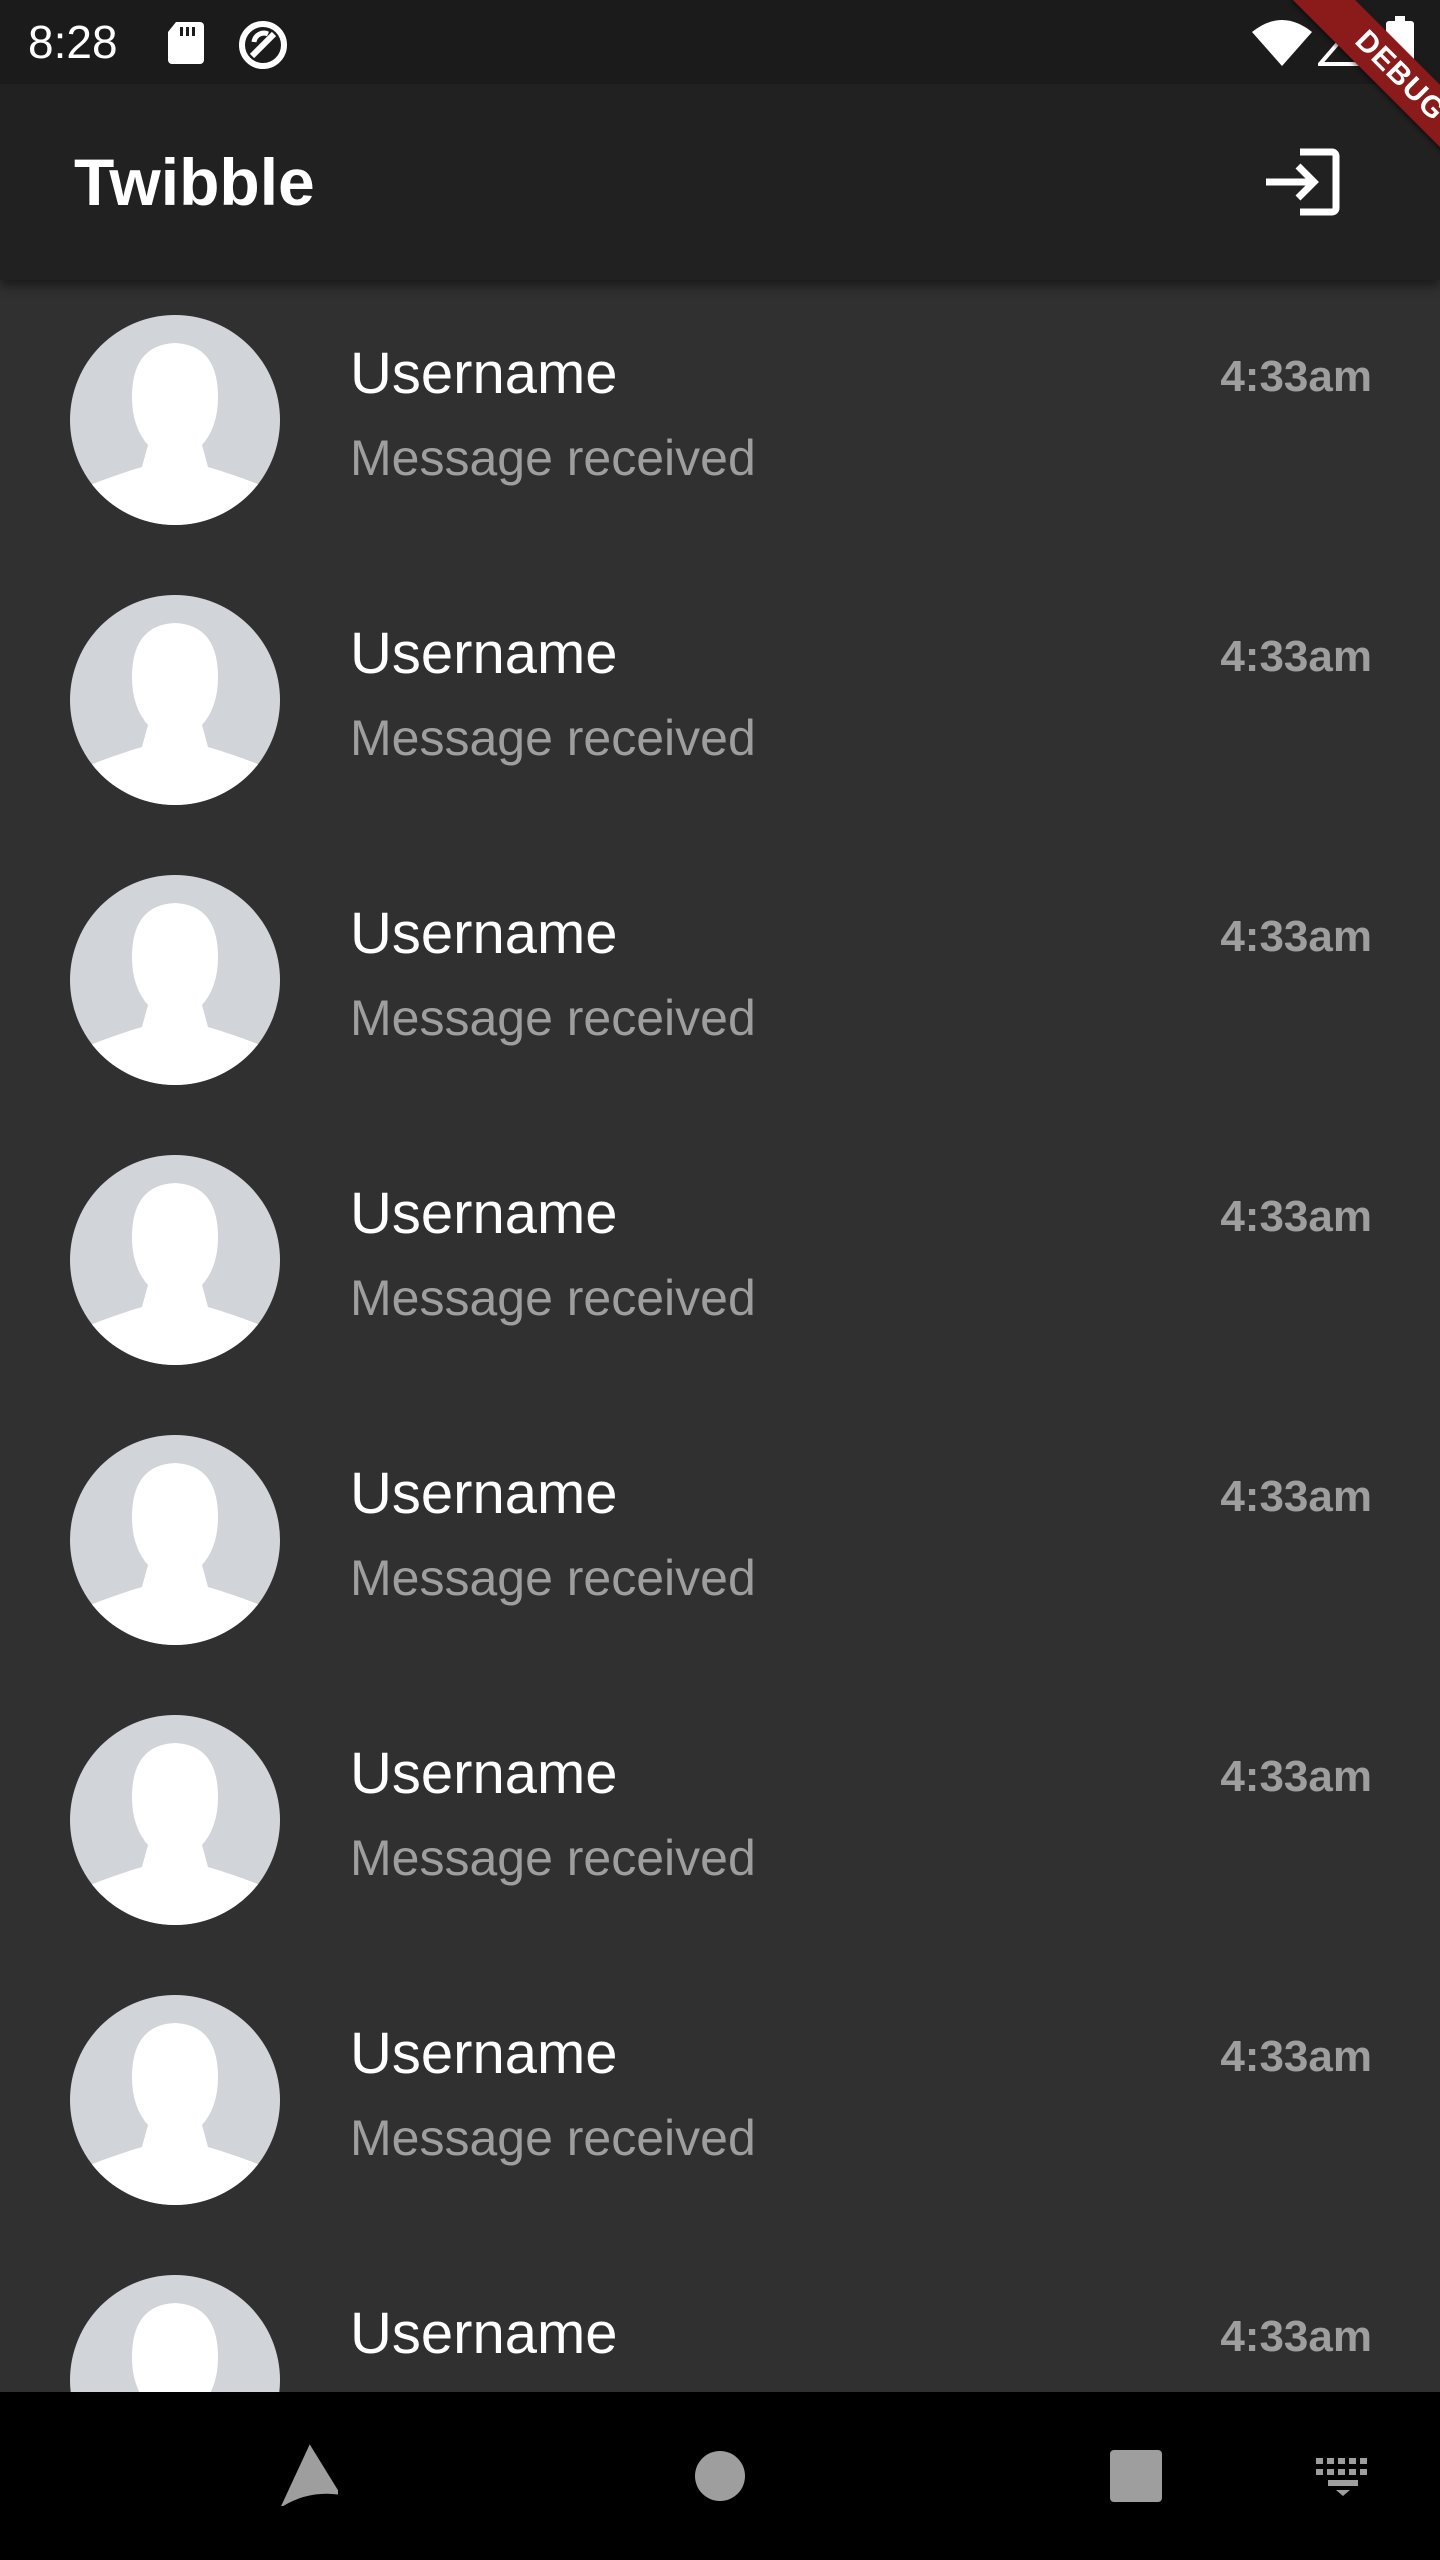  I want to click on app-bar: Twibble, so click(720, 182).